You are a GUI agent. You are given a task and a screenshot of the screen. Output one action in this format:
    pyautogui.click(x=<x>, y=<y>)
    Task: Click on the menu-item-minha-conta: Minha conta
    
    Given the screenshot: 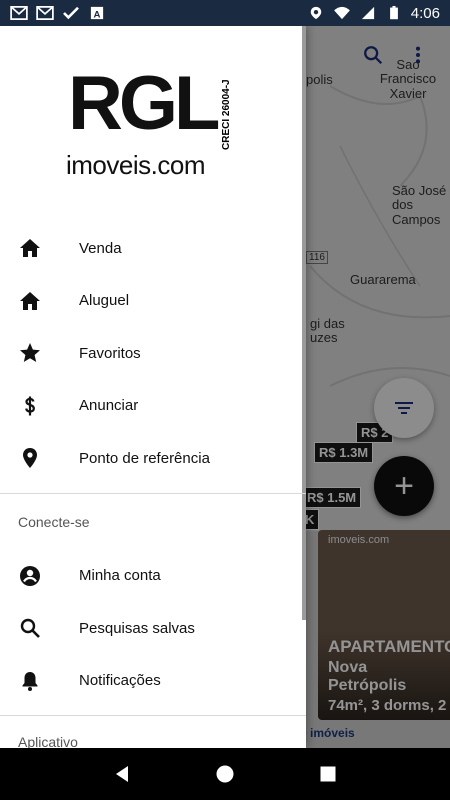 What is the action you would take?
    pyautogui.click(x=153, y=576)
    